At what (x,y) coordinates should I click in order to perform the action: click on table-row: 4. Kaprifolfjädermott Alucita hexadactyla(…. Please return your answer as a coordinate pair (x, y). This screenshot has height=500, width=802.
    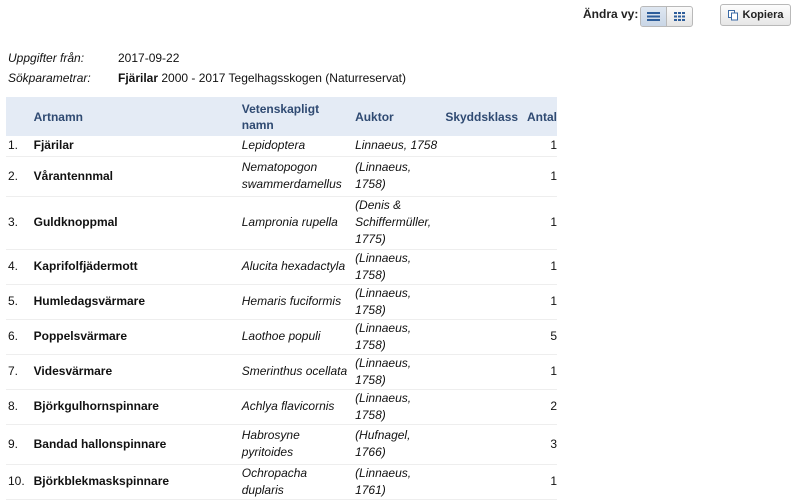
    Looking at the image, I should click on (281, 267).